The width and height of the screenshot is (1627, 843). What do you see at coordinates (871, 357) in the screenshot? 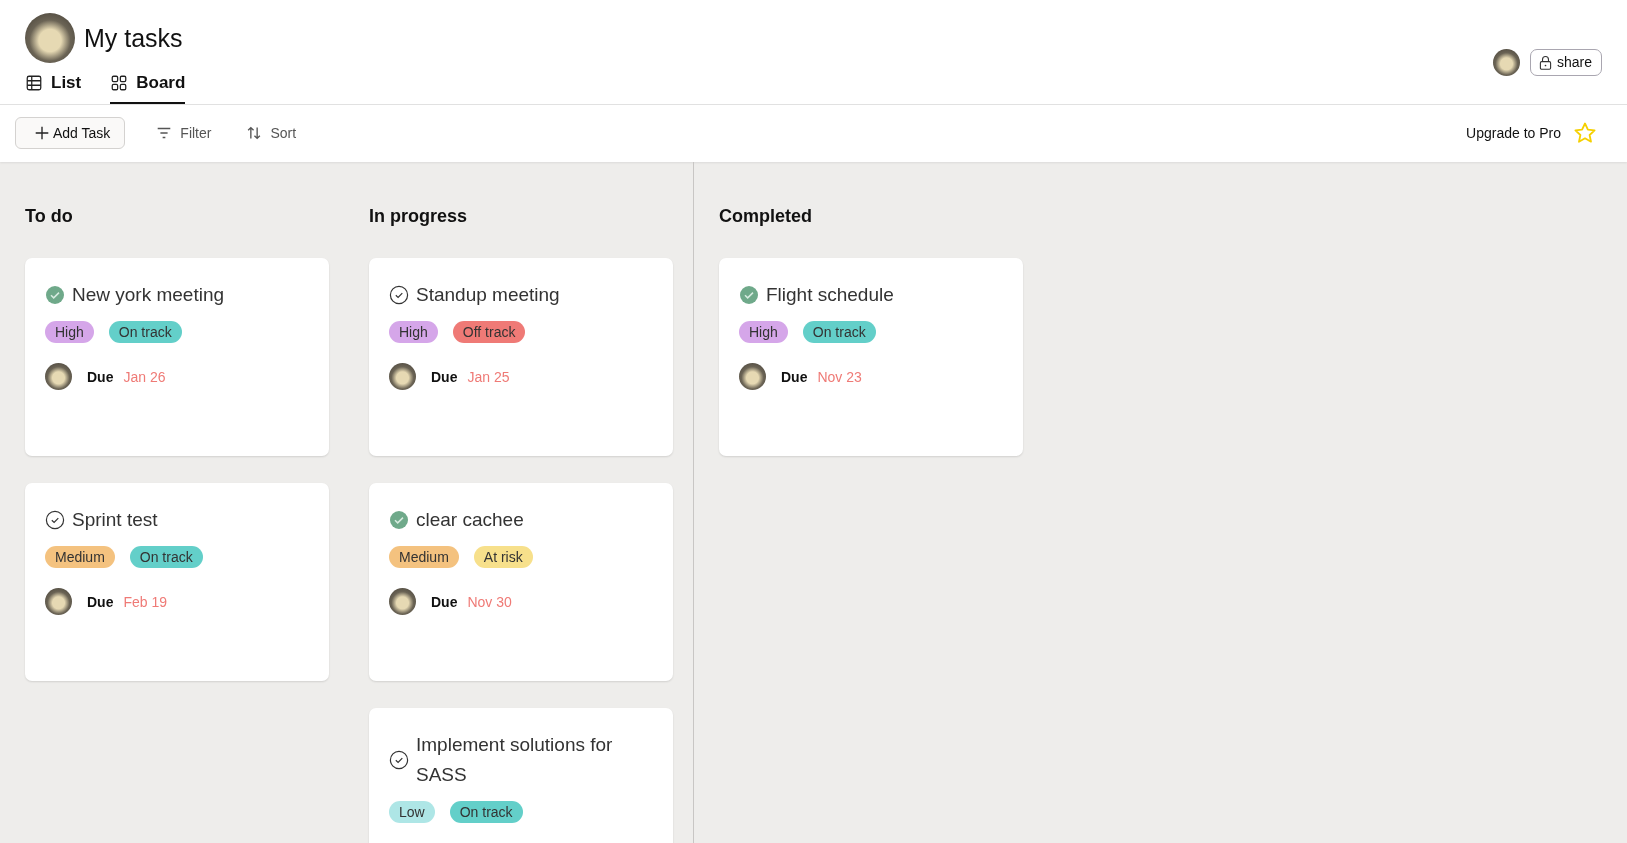
I see `task-card: Flight schedule High On track Due Nov 23` at bounding box center [871, 357].